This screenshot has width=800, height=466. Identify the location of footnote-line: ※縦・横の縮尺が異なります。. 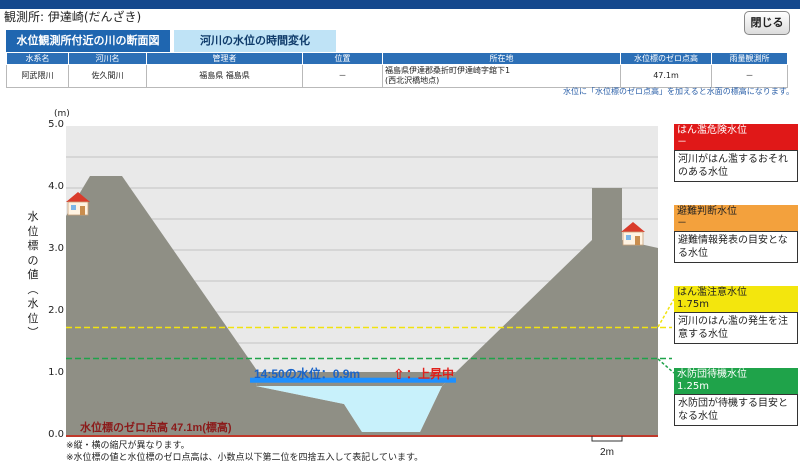
(128, 446).